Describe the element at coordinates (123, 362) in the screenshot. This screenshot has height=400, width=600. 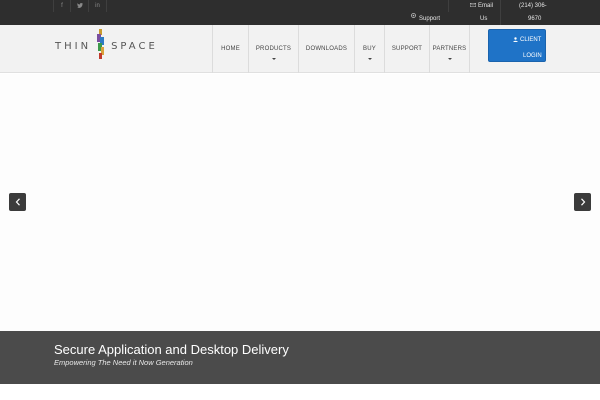
I see `slide-caption-subtitle: Empowering The Need it Now Generation` at that location.